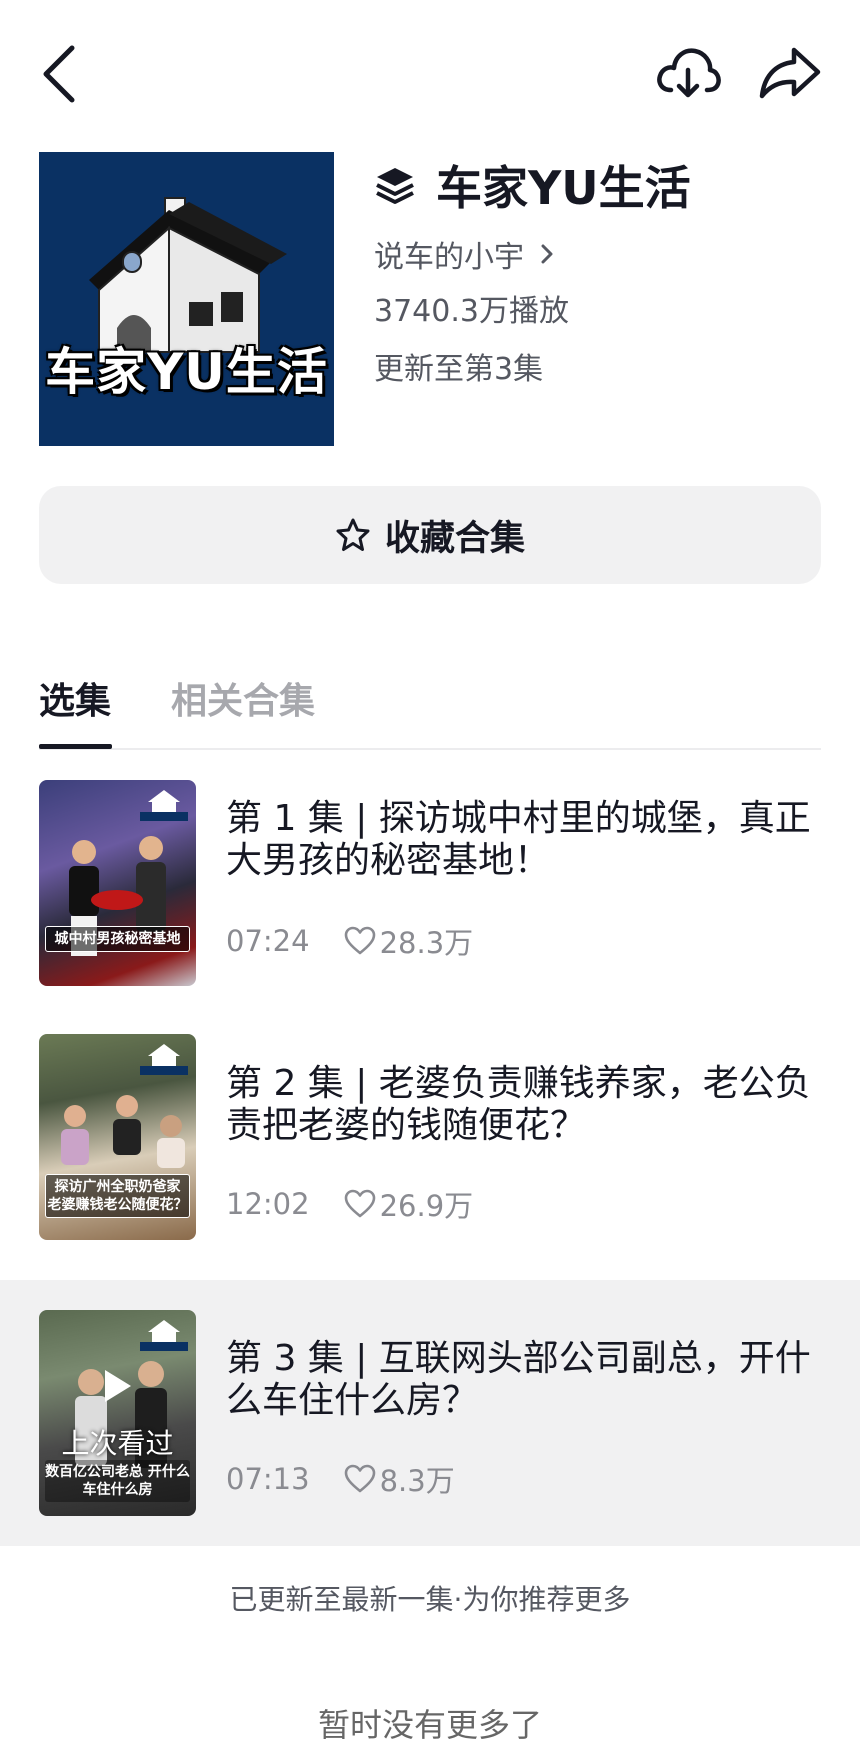 The height and width of the screenshot is (1754, 860). What do you see at coordinates (117, 1137) in the screenshot?
I see `episode-thumbnail: 探访广州全职奶爸家 老婆赚钱老公随便花？` at bounding box center [117, 1137].